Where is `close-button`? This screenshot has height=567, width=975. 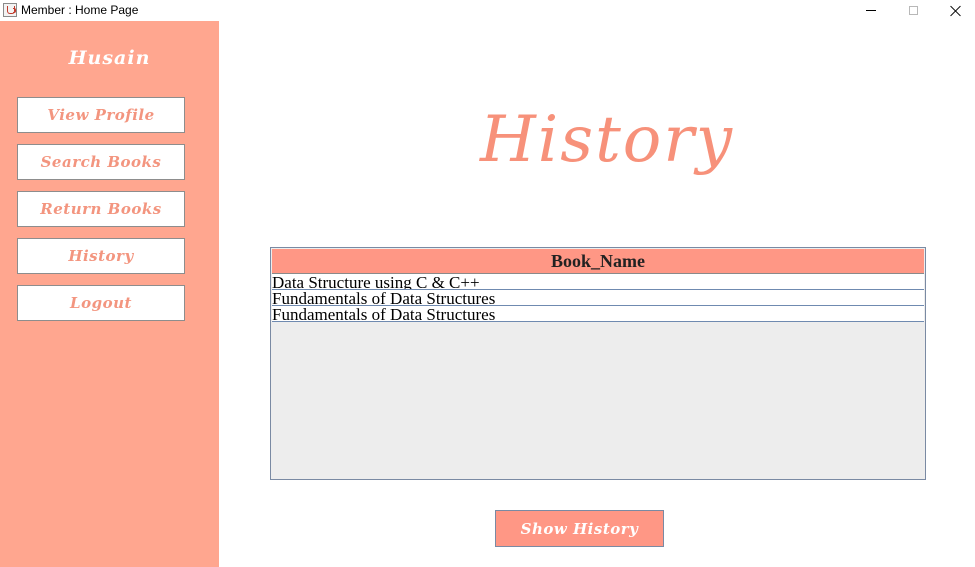
close-button is located at coordinates (954, 10).